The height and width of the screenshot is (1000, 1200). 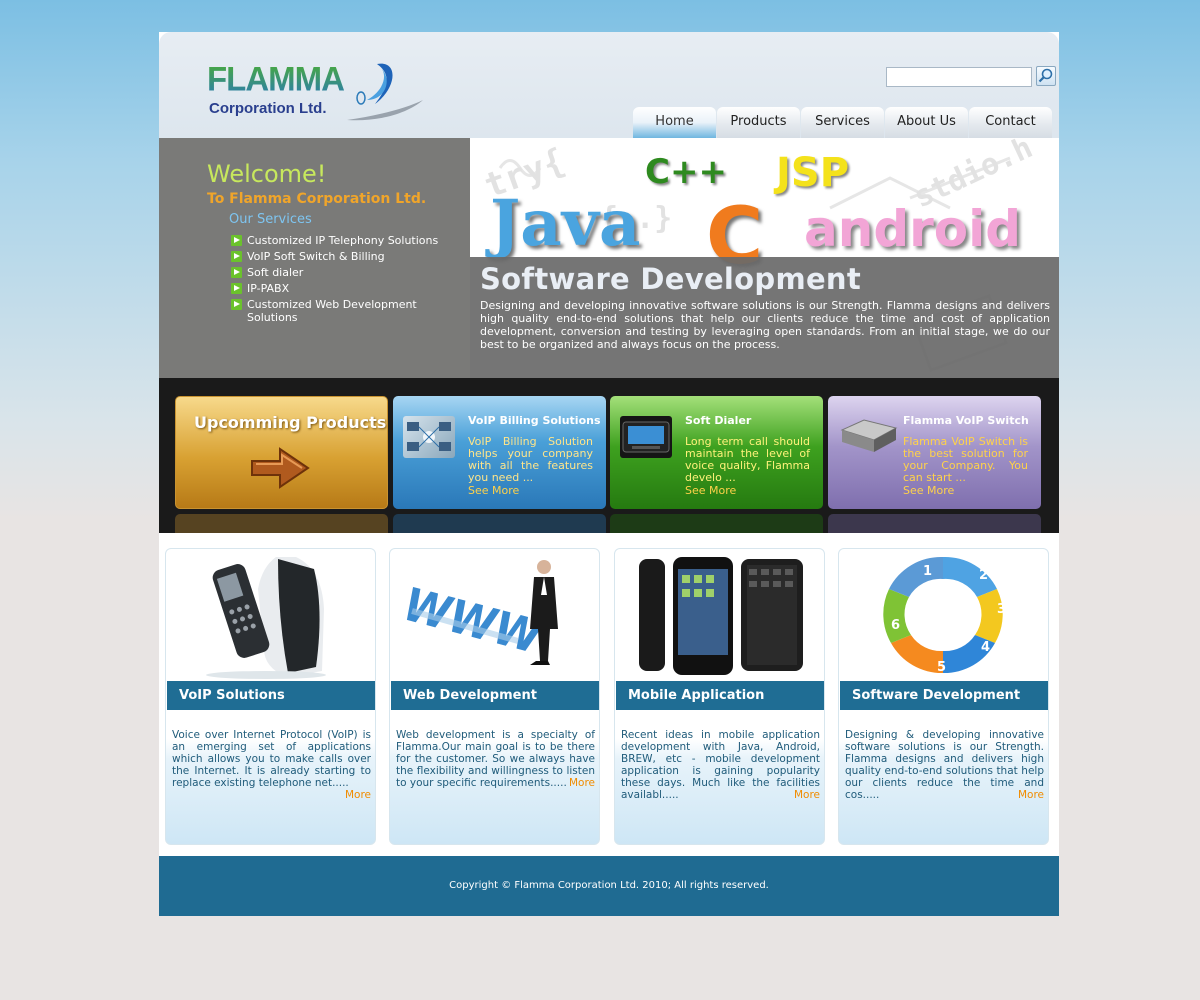 What do you see at coordinates (868, 437) in the screenshot?
I see `voip-switch-image` at bounding box center [868, 437].